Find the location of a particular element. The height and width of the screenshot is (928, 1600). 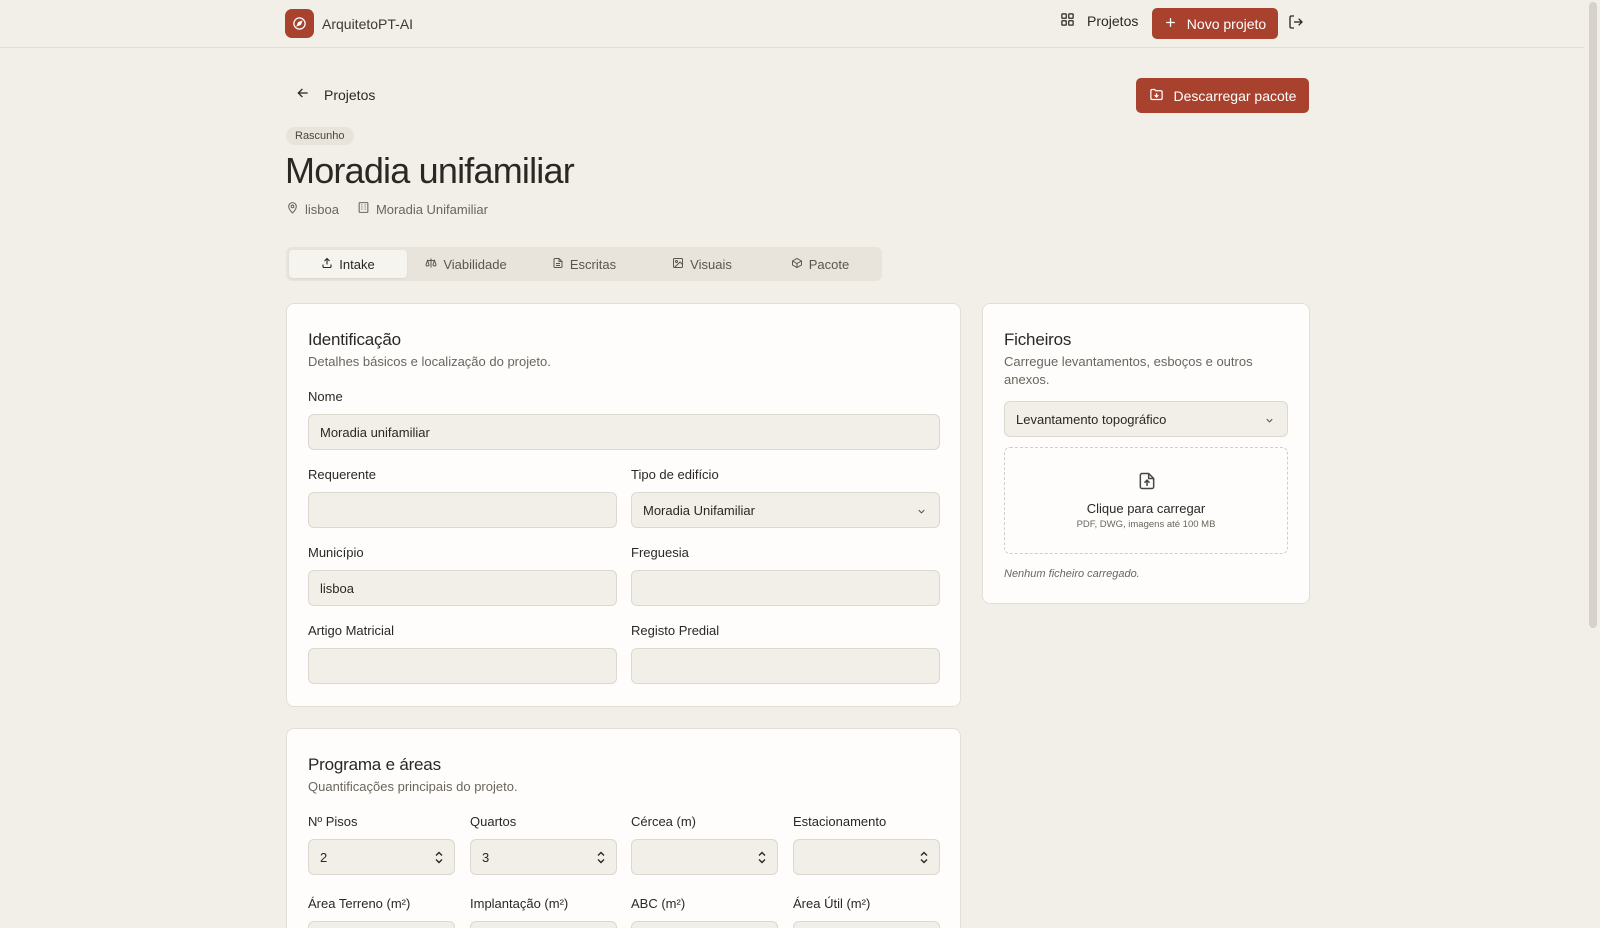

area-util-label: Área Útil (m²) is located at coordinates (832, 903).